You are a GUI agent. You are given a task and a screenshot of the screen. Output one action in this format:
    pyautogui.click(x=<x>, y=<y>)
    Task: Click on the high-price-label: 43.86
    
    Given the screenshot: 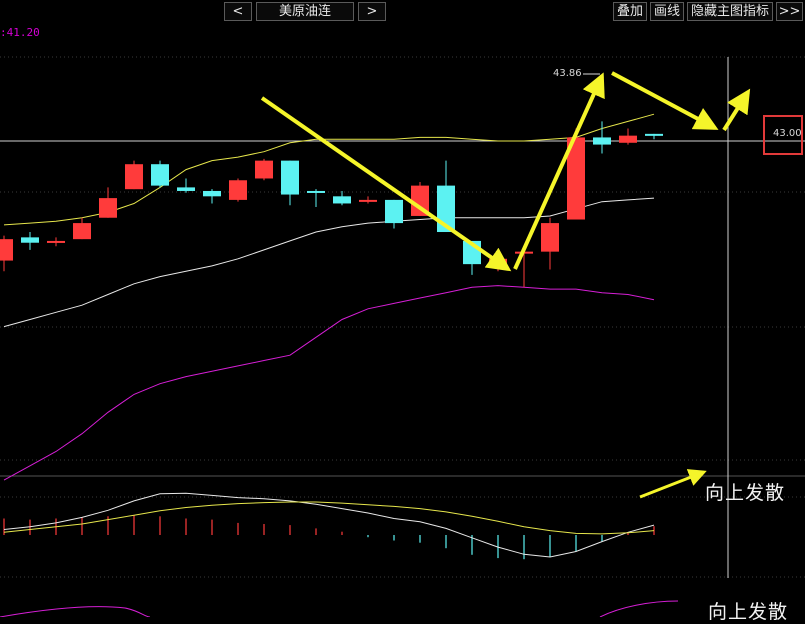 What is the action you would take?
    pyautogui.click(x=567, y=73)
    